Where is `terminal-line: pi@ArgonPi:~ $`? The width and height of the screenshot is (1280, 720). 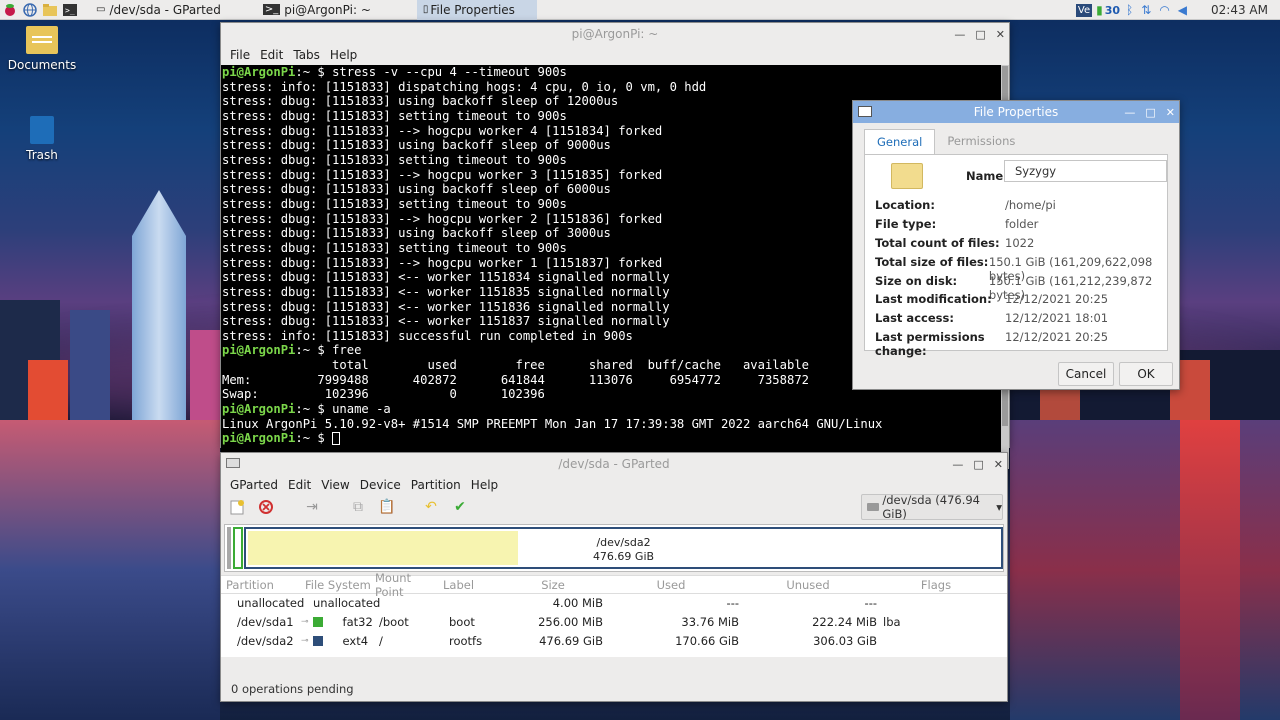 terminal-line: pi@ArgonPi:~ $ is located at coordinates (611, 438).